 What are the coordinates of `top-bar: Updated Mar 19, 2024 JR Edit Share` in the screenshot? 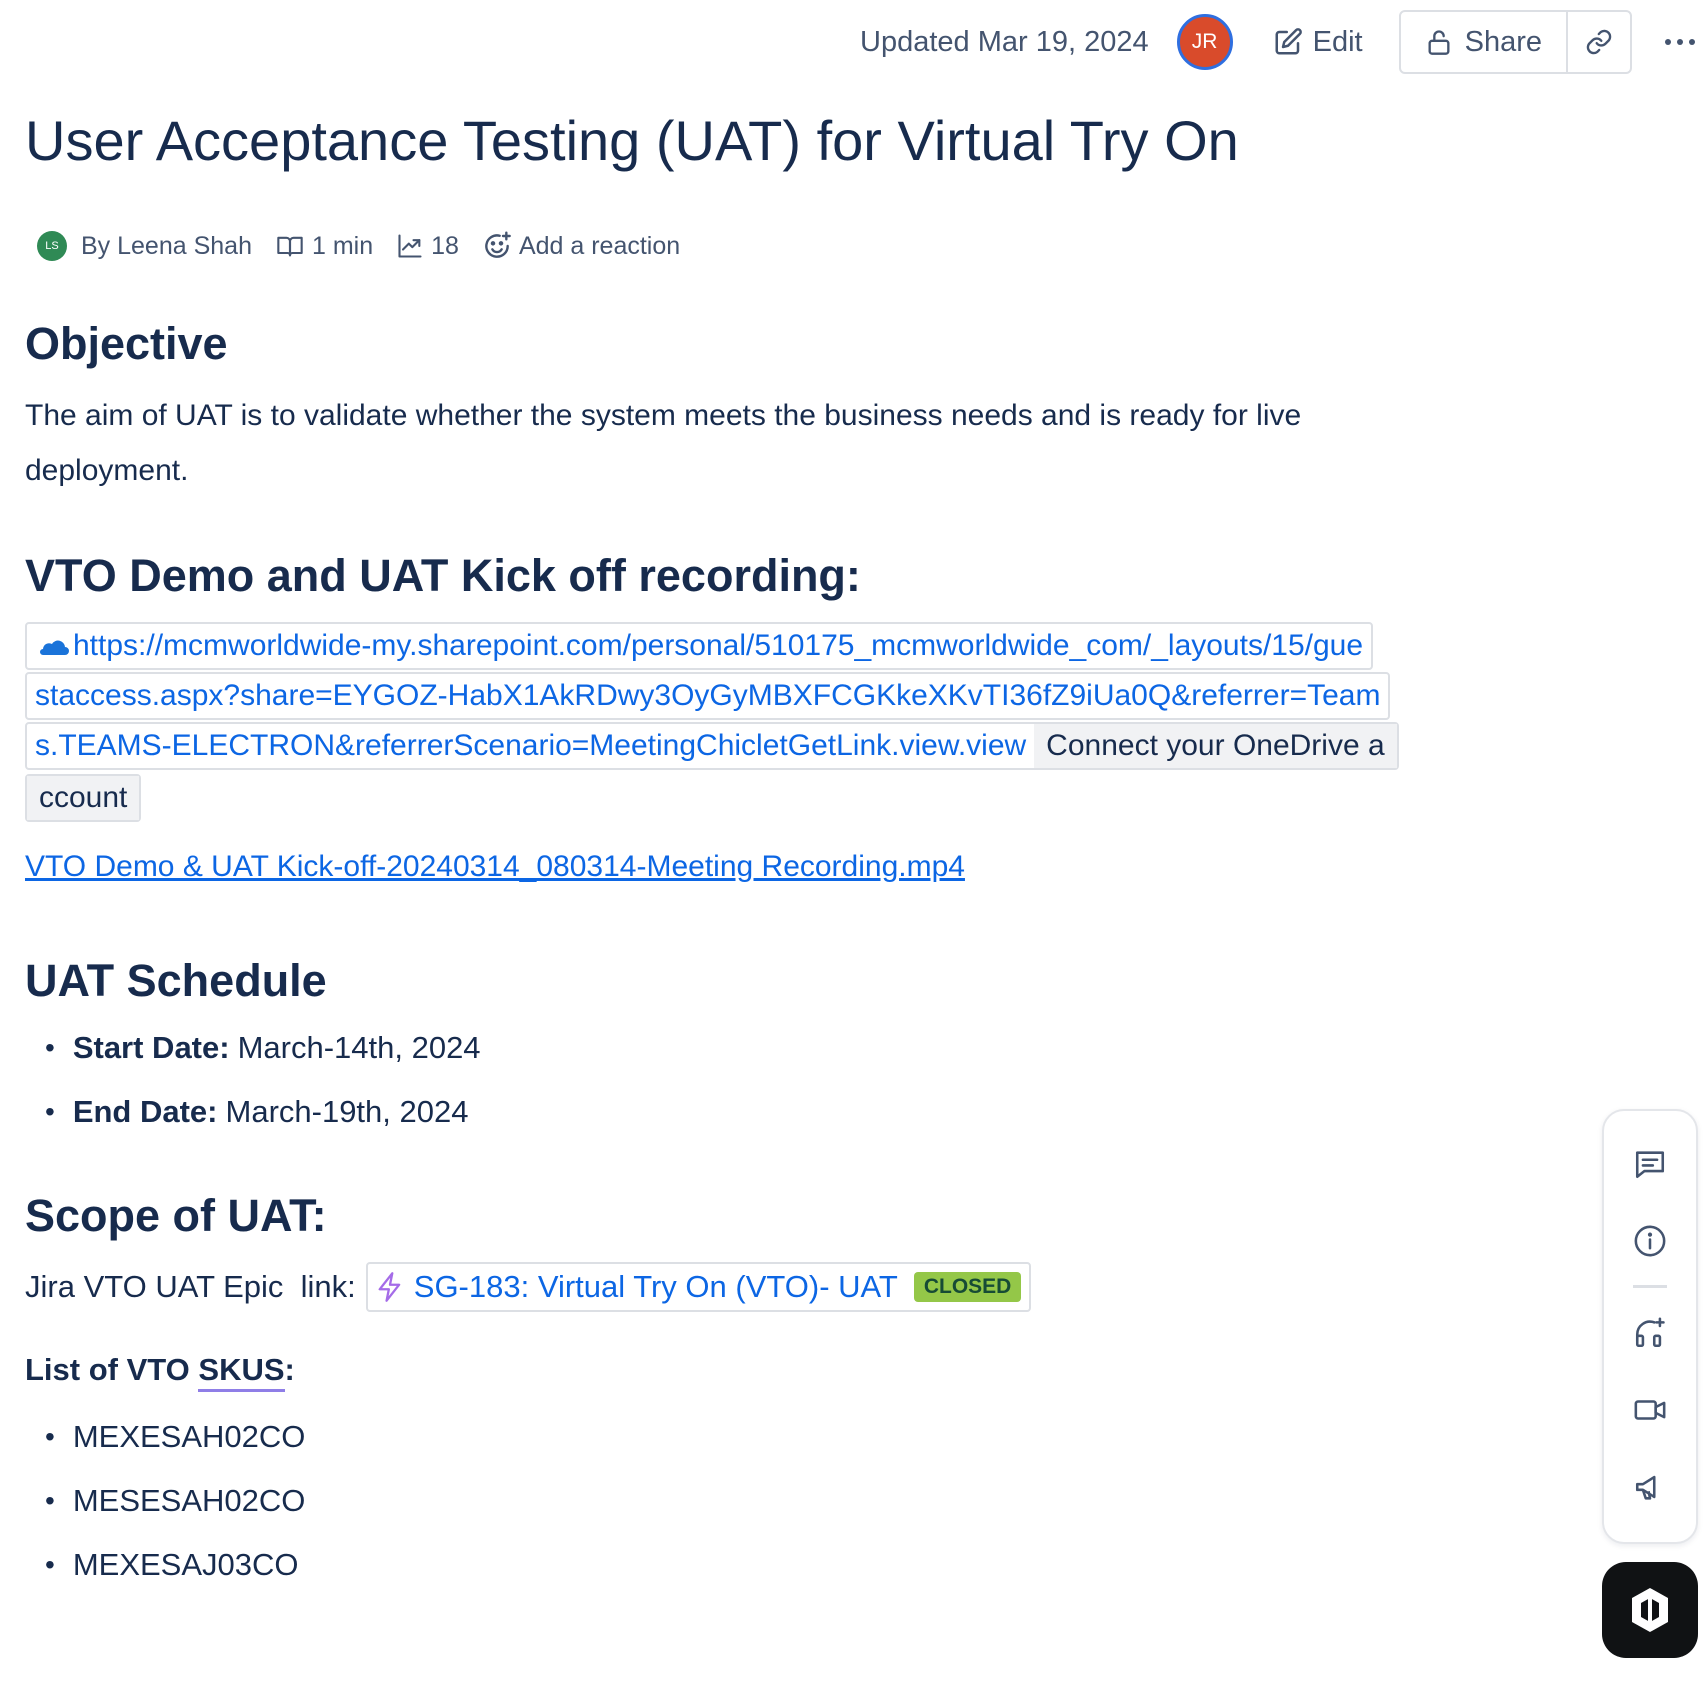 It's located at (1284, 42).